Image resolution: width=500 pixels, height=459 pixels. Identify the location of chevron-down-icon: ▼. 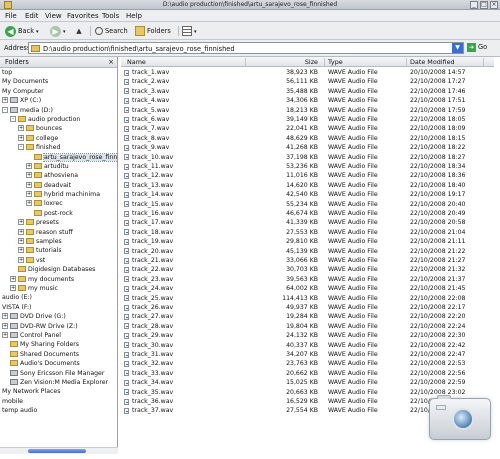
(457, 48).